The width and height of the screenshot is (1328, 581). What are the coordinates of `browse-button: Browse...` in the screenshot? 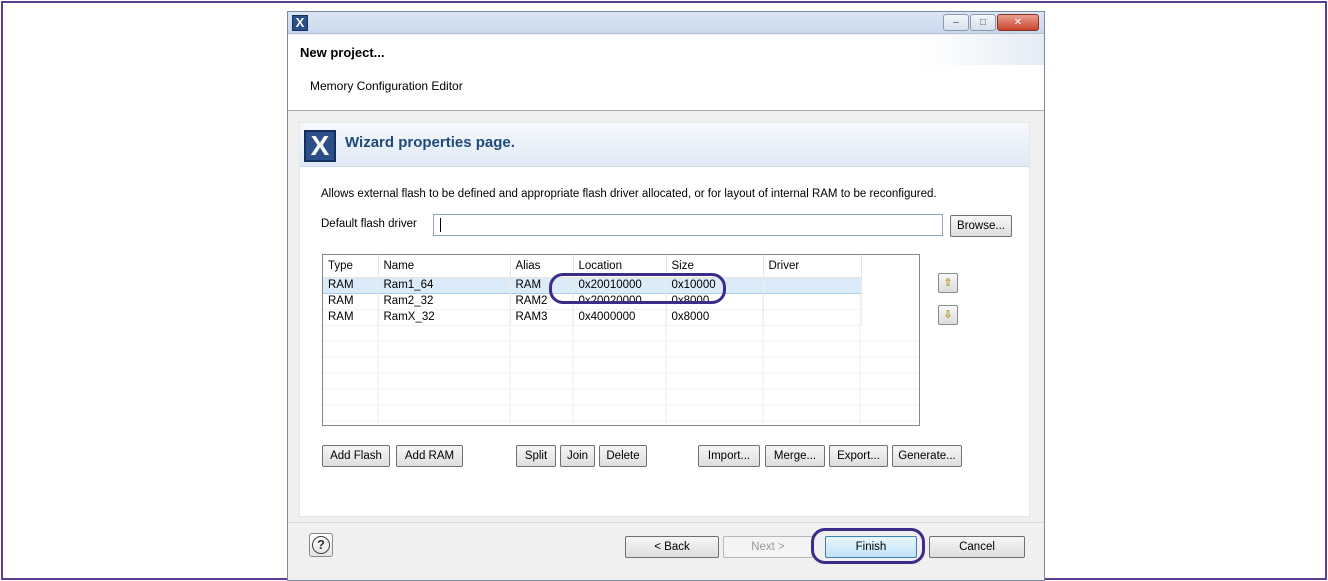 It's located at (981, 226).